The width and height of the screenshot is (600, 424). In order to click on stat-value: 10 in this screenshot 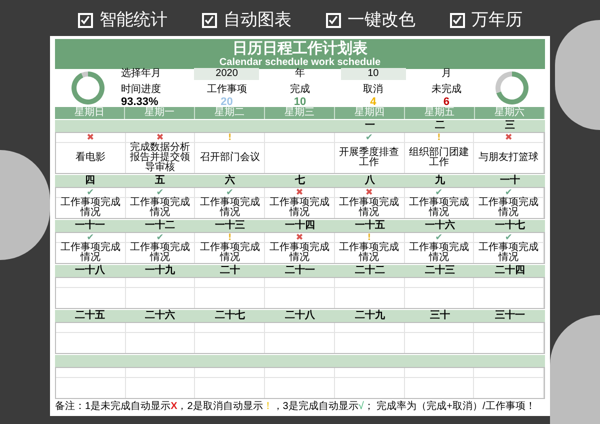, I will do `click(300, 102)`.